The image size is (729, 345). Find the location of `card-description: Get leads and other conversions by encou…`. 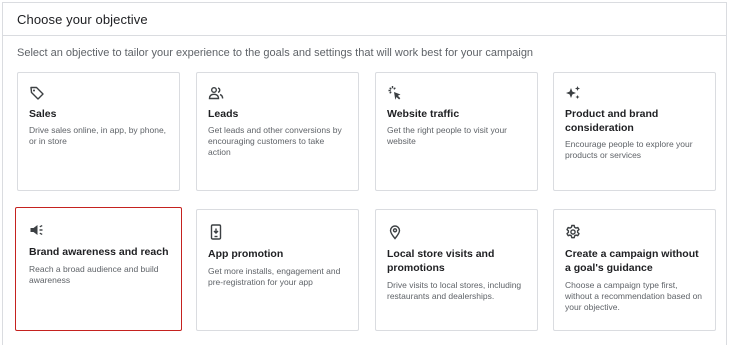

card-description: Get leads and other conversions by encou… is located at coordinates (275, 141).